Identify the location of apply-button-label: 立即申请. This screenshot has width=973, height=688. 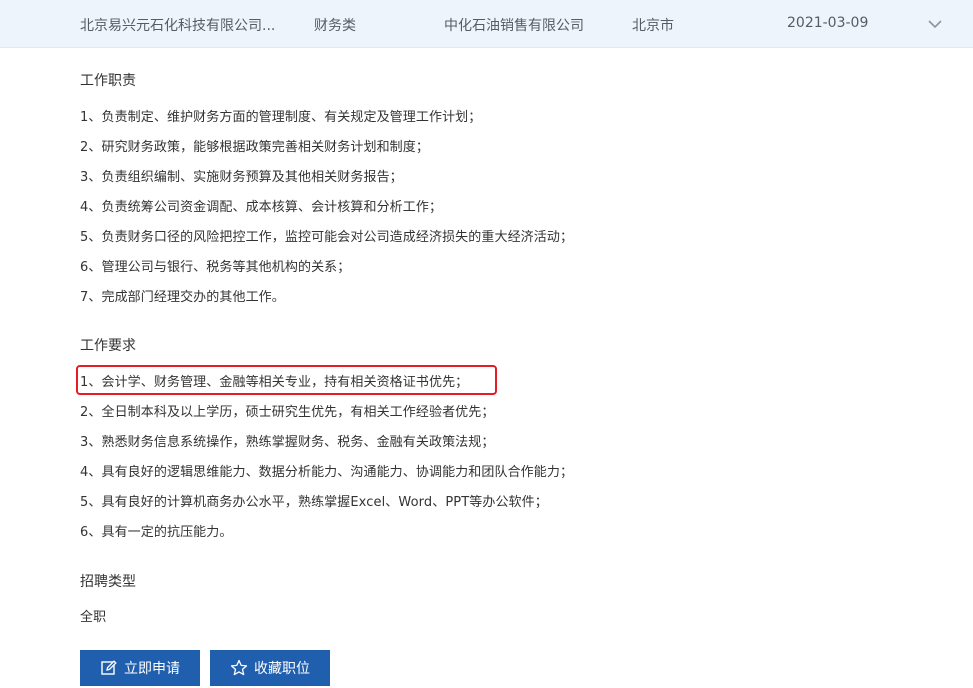
(152, 669).